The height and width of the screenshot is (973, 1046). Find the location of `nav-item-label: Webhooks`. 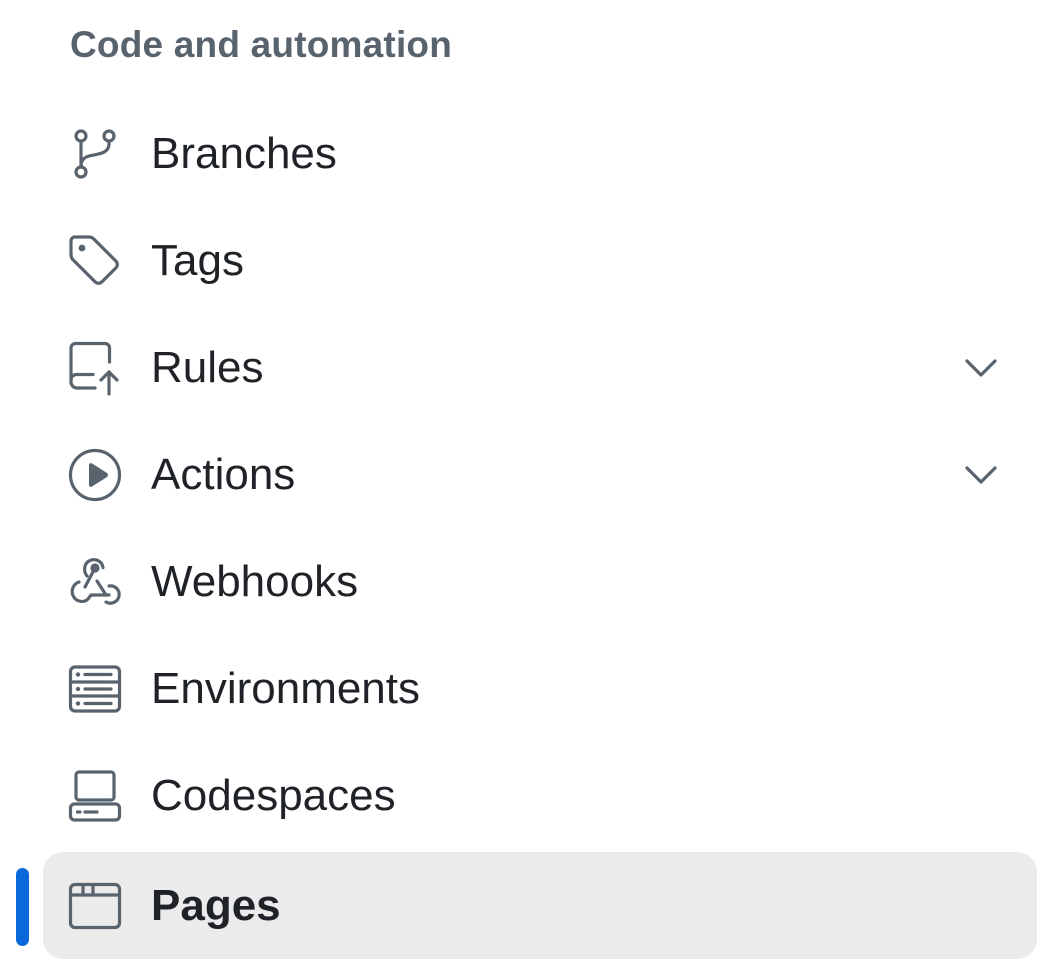

nav-item-label: Webhooks is located at coordinates (255, 581).